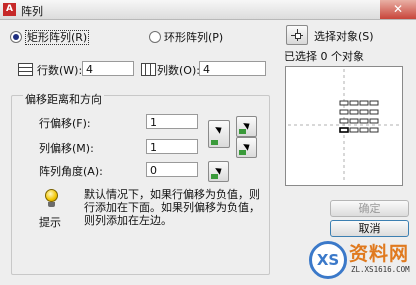  I want to click on tip-caption: 提示, so click(50, 222).